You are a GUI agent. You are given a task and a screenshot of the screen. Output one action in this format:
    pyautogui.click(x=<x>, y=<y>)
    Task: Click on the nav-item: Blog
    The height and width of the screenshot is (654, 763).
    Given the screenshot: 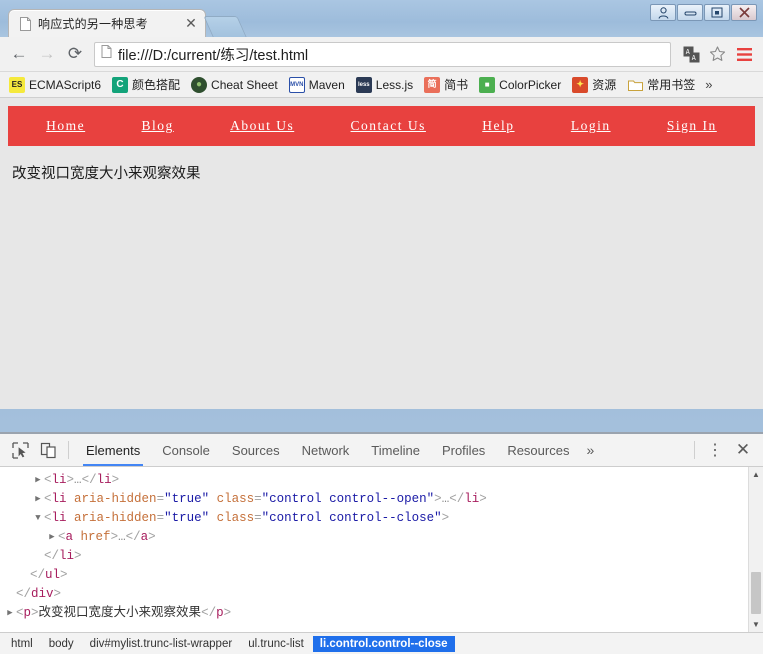 What is the action you would take?
    pyautogui.click(x=157, y=126)
    